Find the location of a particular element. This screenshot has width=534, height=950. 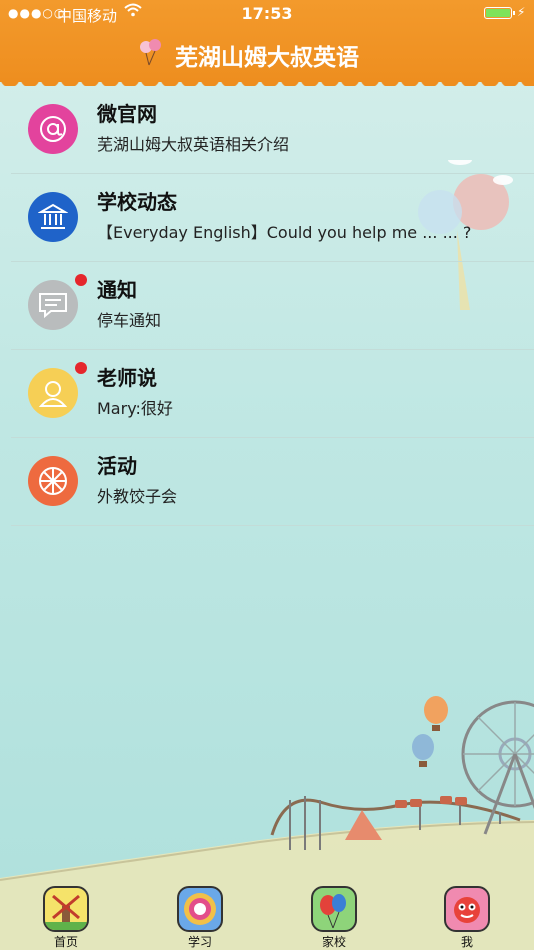

building-icon is located at coordinates (53, 216).